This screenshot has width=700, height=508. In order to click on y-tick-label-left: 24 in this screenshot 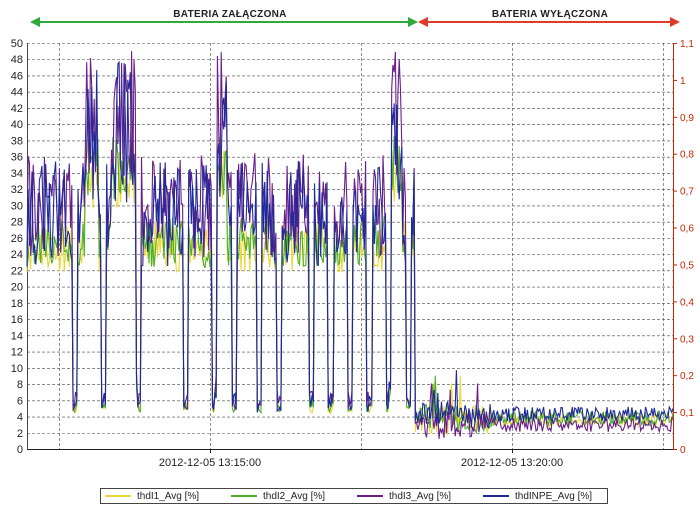, I will do `click(17, 255)`.